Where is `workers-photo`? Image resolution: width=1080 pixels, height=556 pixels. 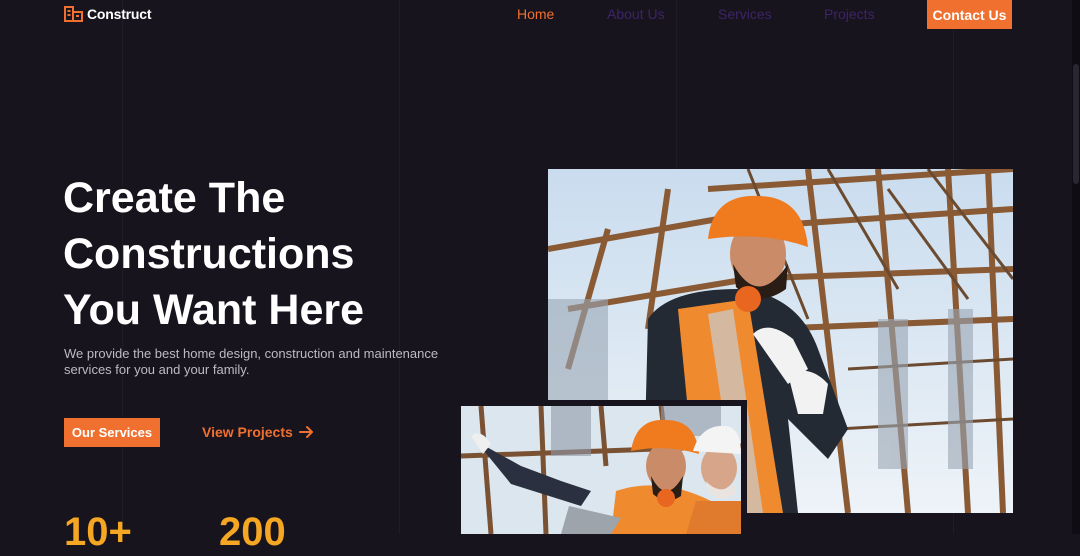 workers-photo is located at coordinates (601, 470).